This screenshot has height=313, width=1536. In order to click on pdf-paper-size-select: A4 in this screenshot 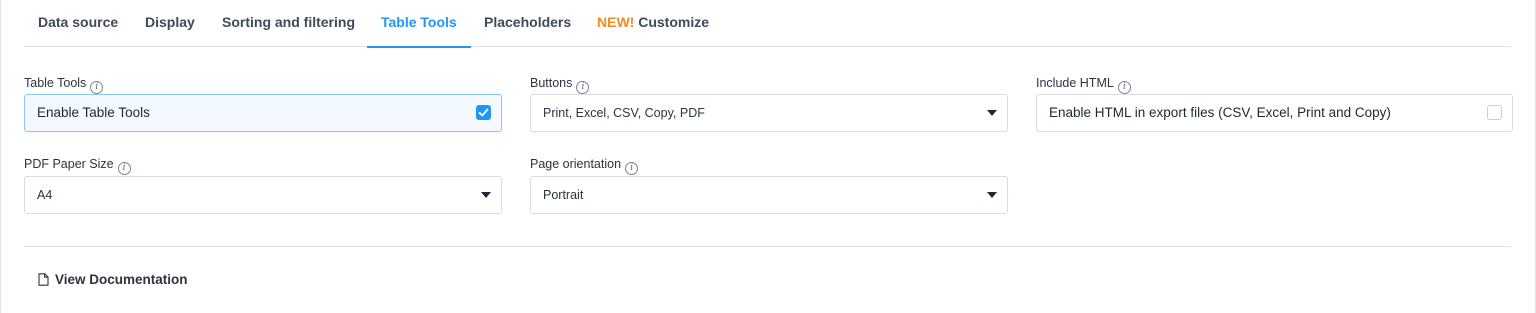, I will do `click(263, 195)`.